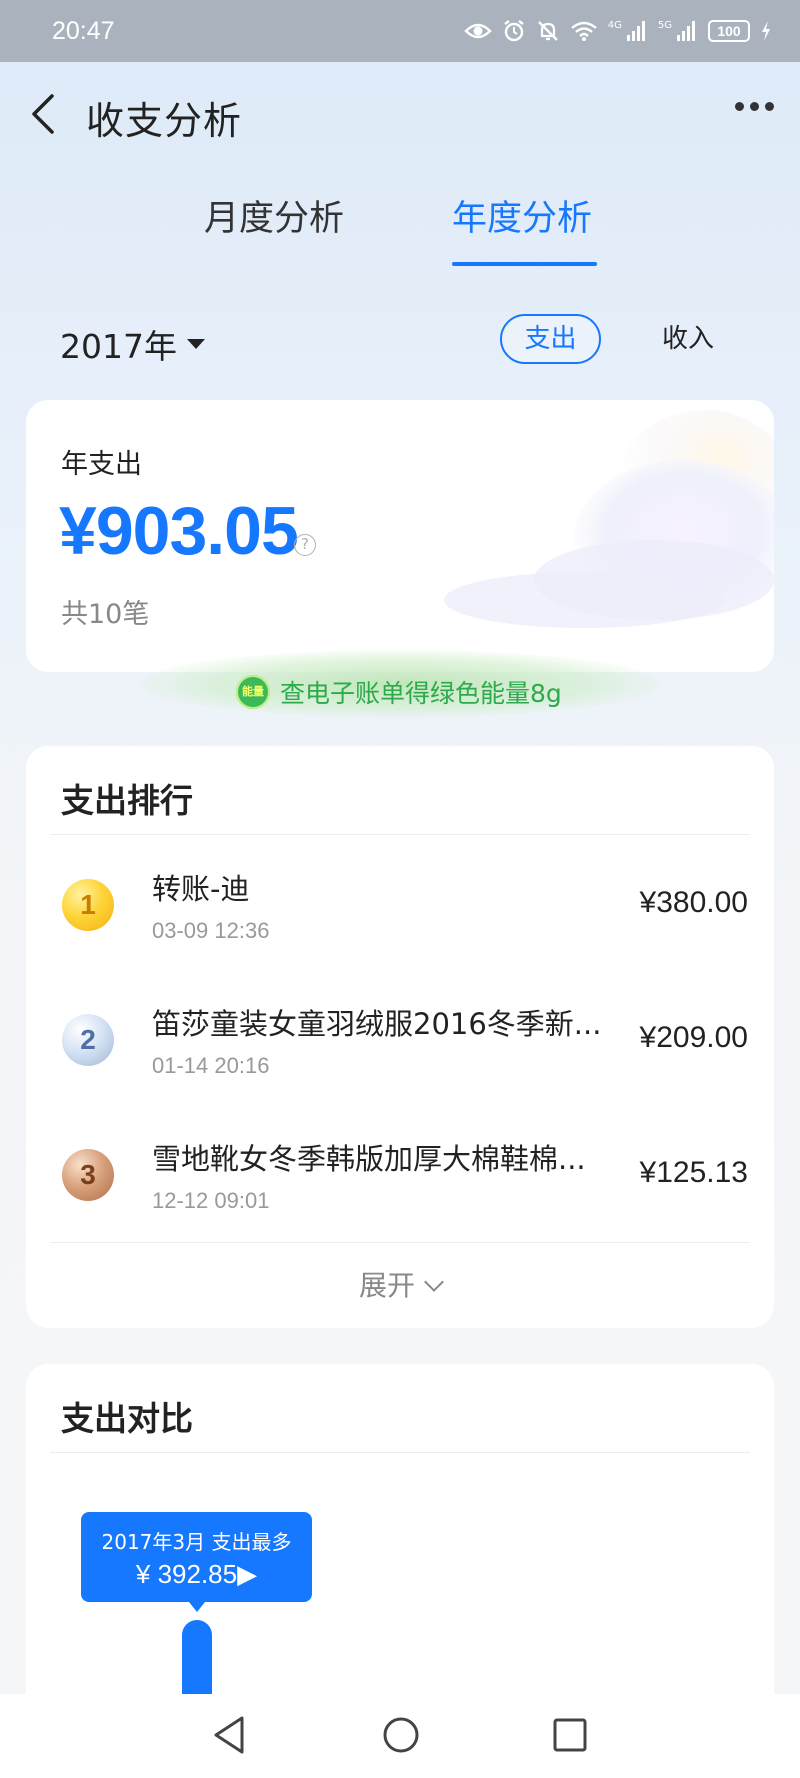 The image size is (800, 1778). I want to click on year-label: 2017年, so click(118, 346).